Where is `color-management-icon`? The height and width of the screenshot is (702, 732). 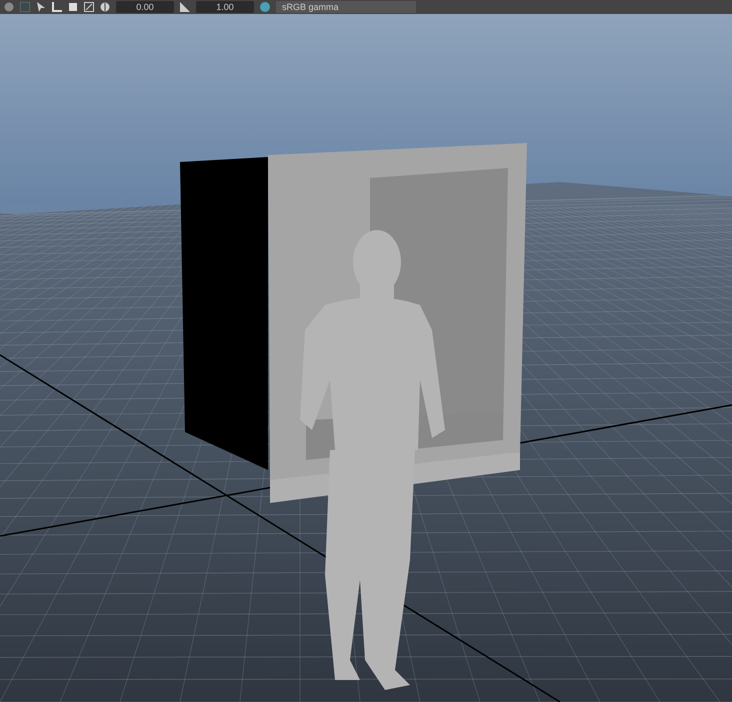
color-management-icon is located at coordinates (265, 7).